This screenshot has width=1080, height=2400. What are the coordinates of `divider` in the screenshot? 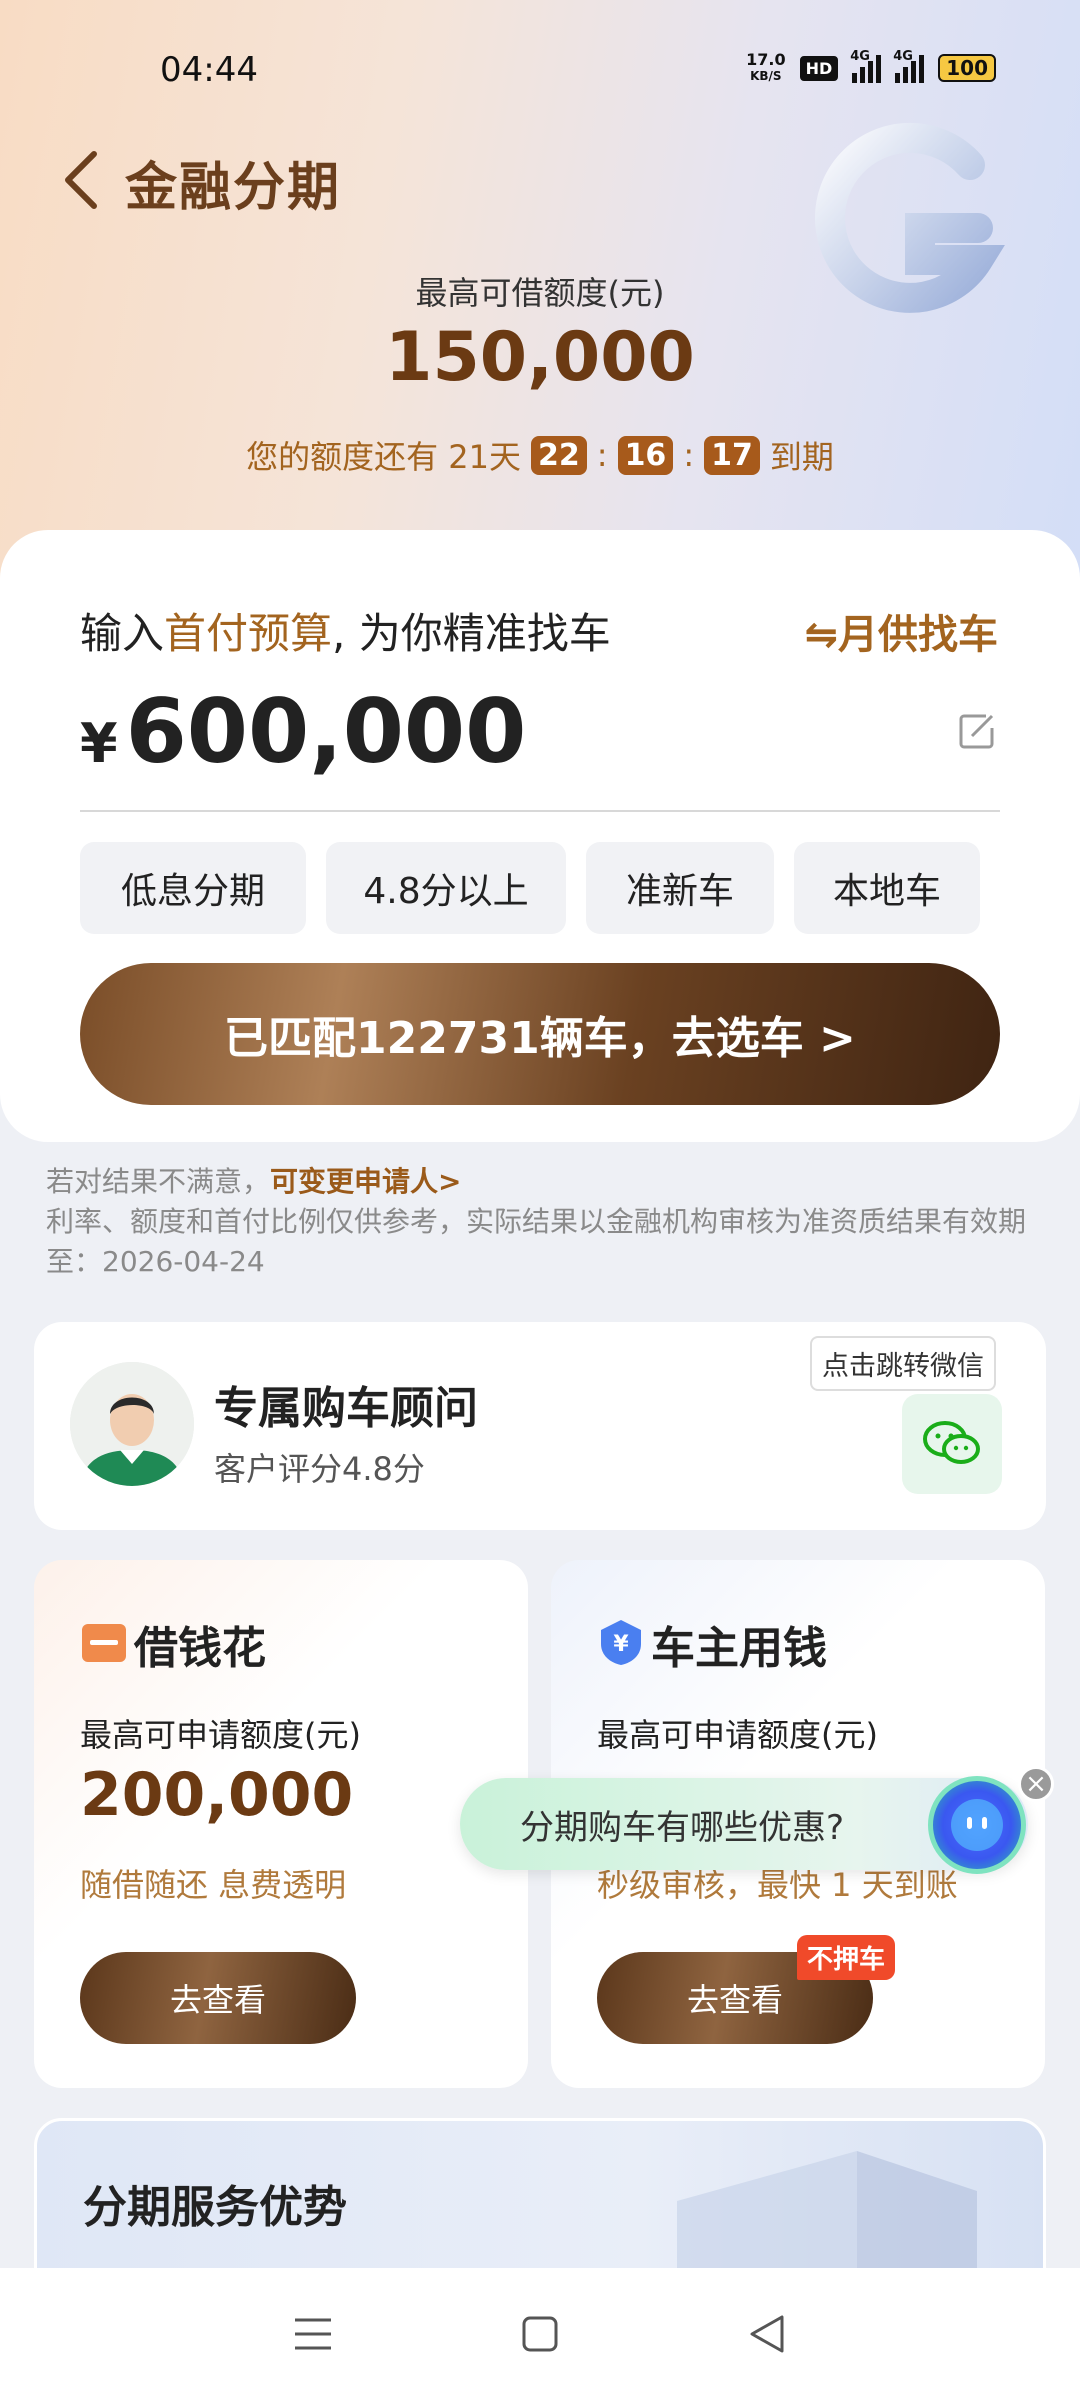 It's located at (540, 811).